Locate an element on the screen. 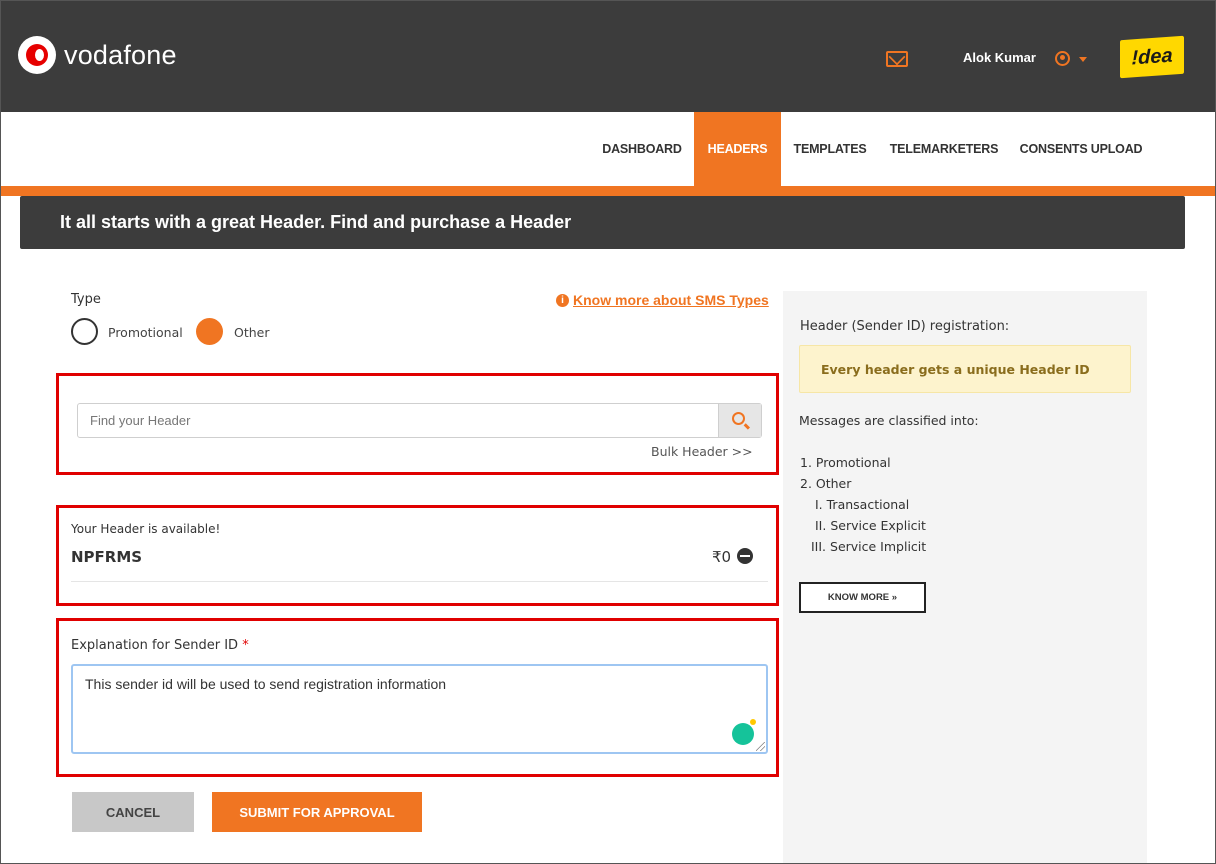 Image resolution: width=1216 pixels, height=864 pixels. header-name: NPFRMS is located at coordinates (107, 557).